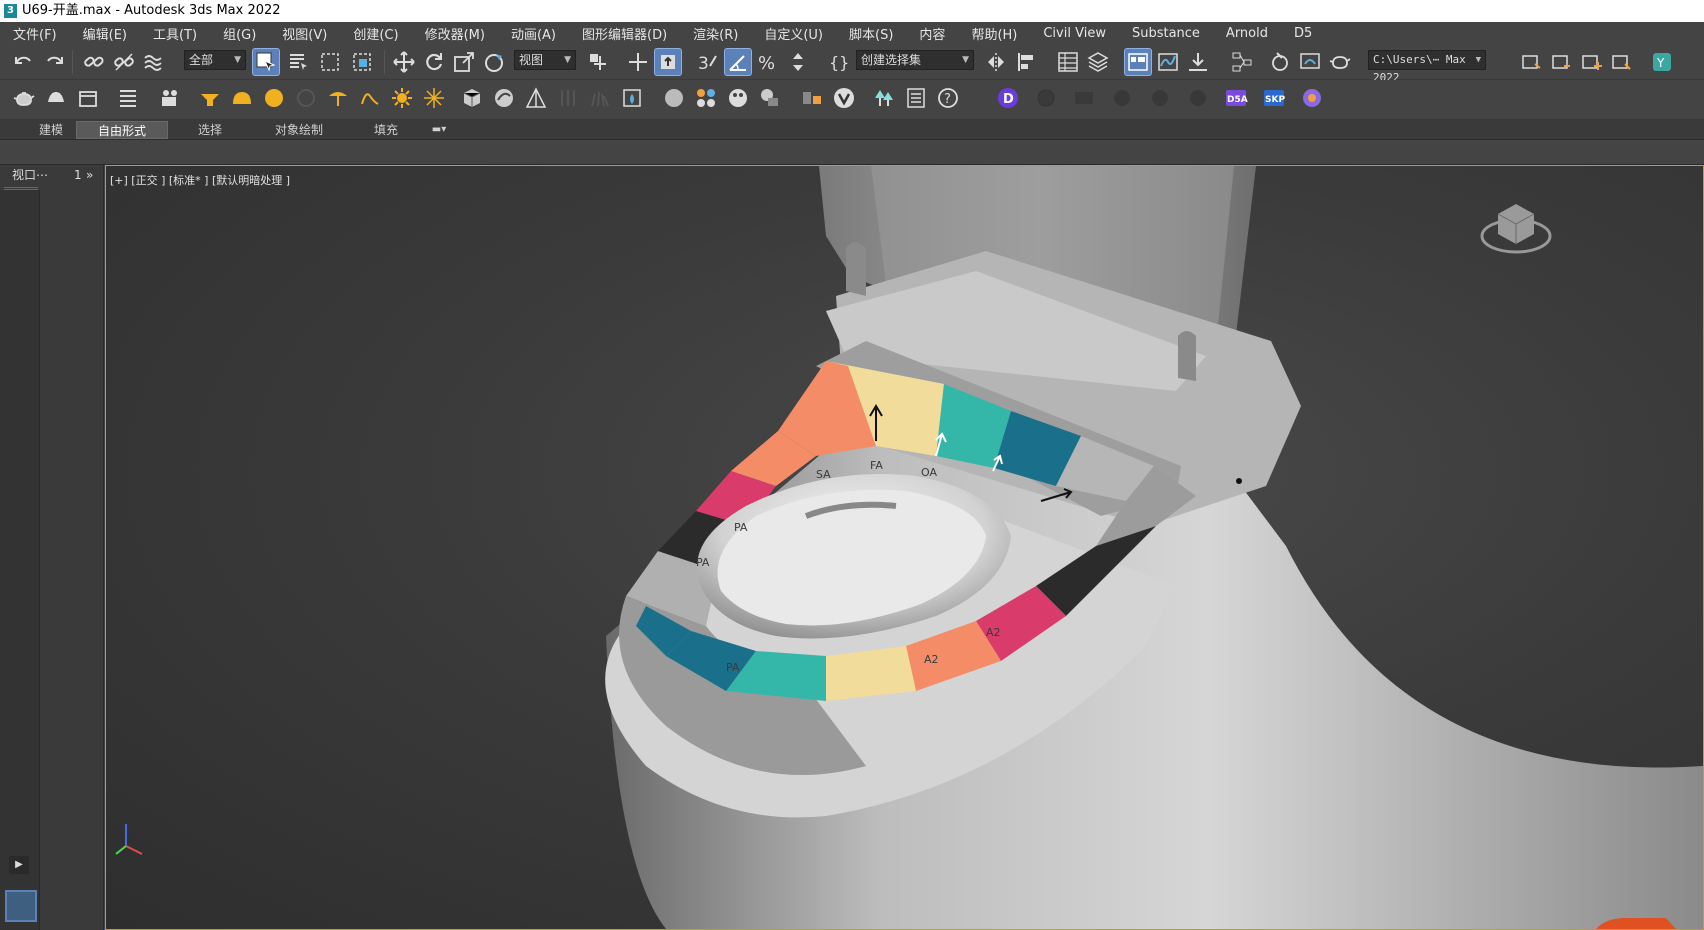 The height and width of the screenshot is (930, 1704). Describe the element at coordinates (1074, 33) in the screenshot. I see `menu-civil-view: Civil View` at that location.